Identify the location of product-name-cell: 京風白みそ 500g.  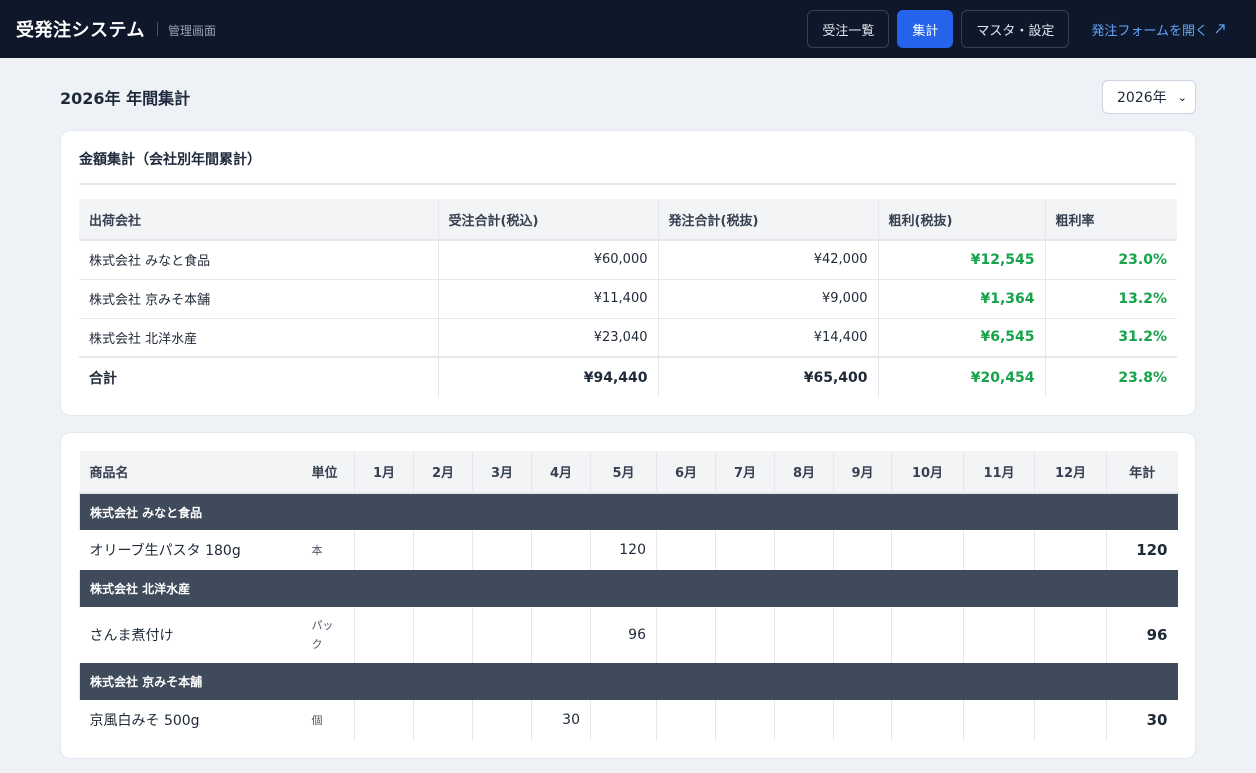
(144, 721).